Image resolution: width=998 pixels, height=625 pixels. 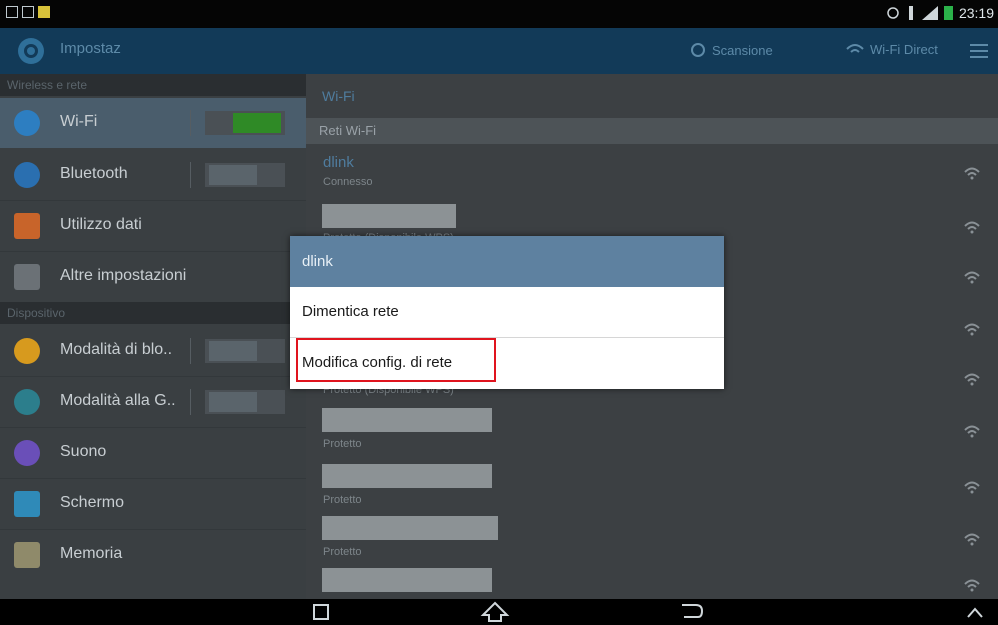 What do you see at coordinates (27, 123) in the screenshot?
I see `wifi-icon` at bounding box center [27, 123].